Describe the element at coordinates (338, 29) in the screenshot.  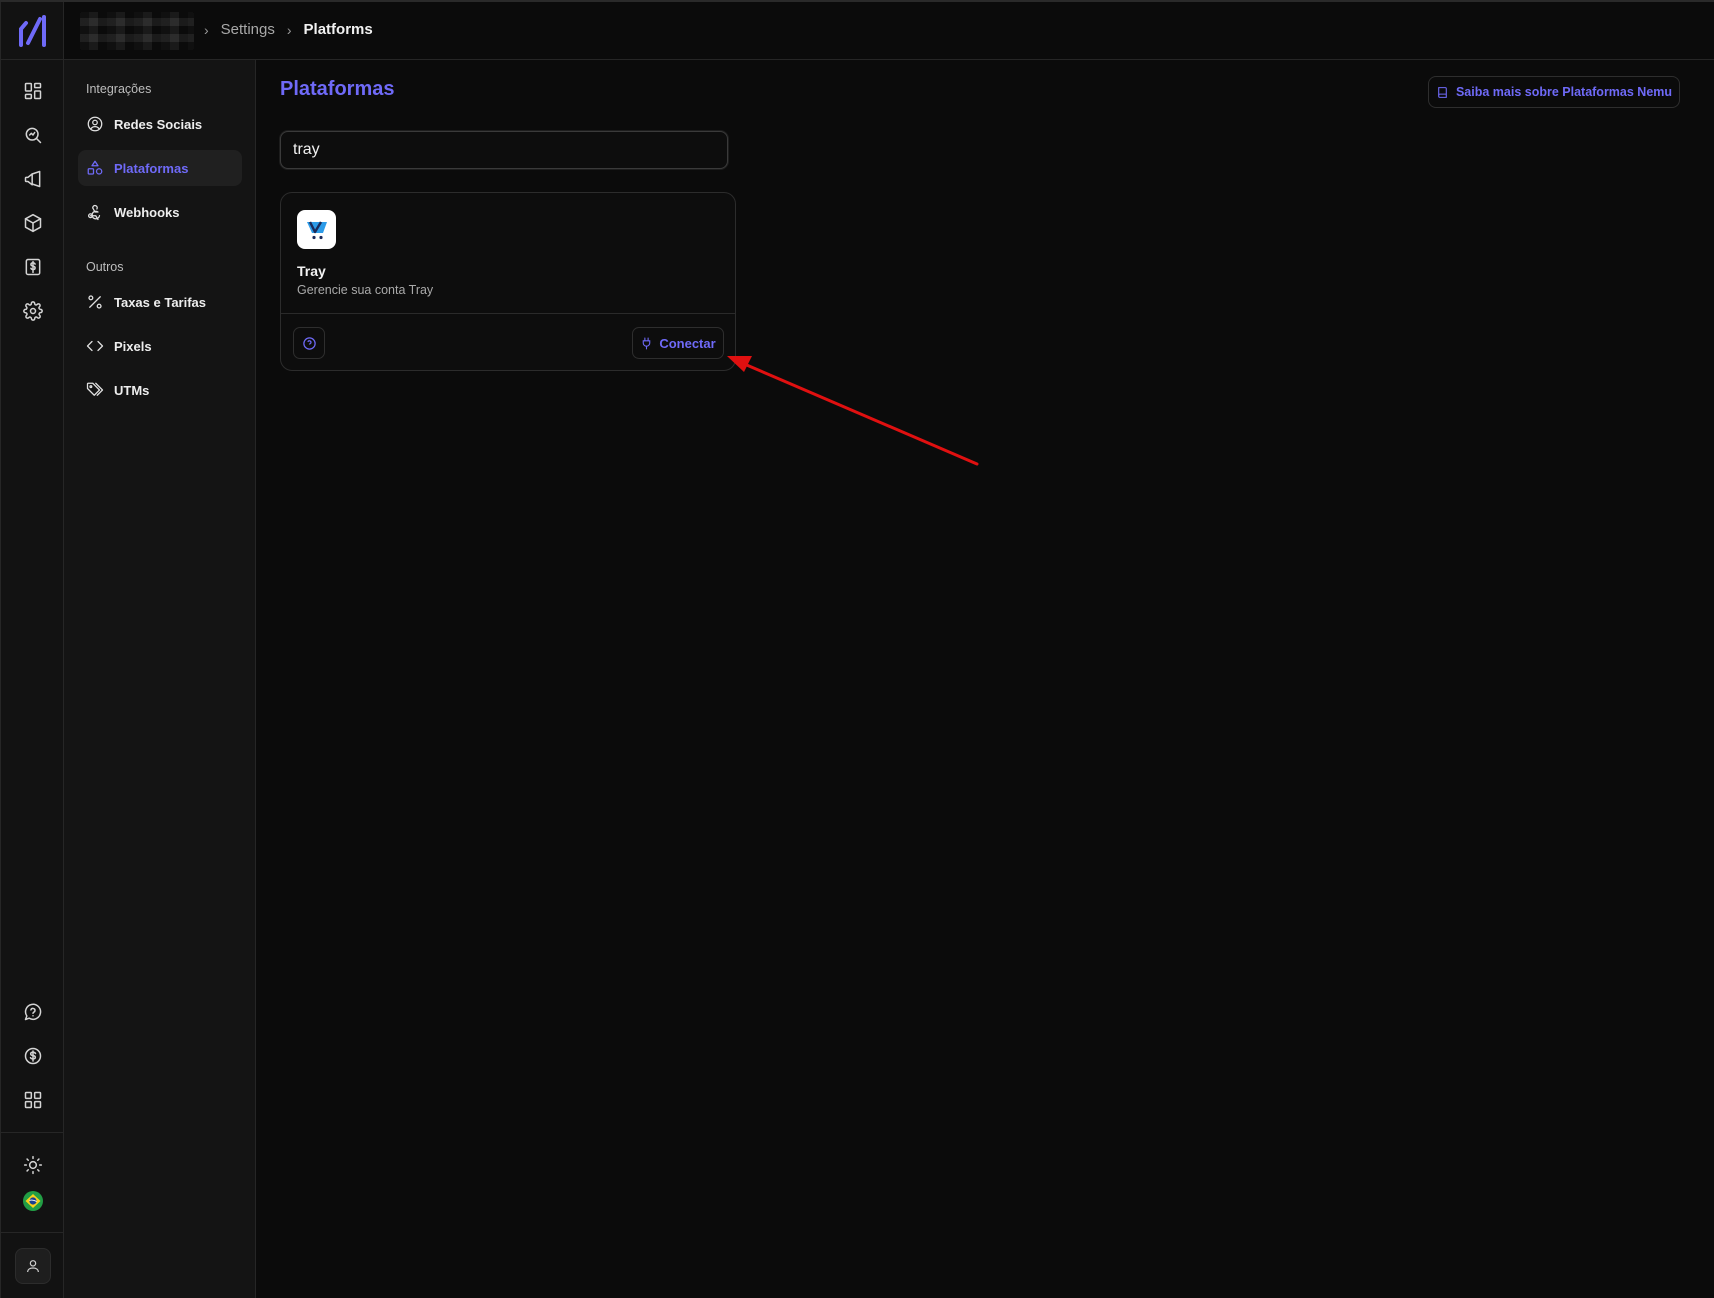
I see `breadcrumb-platforms: Platforms` at that location.